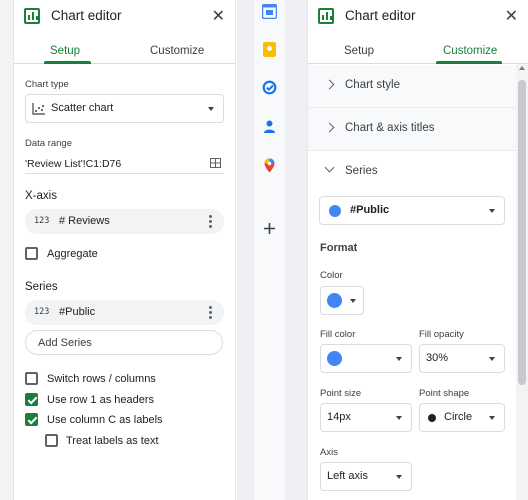  Describe the element at coordinates (124, 312) in the screenshot. I see `series-field-chip: 123 #Public` at that location.